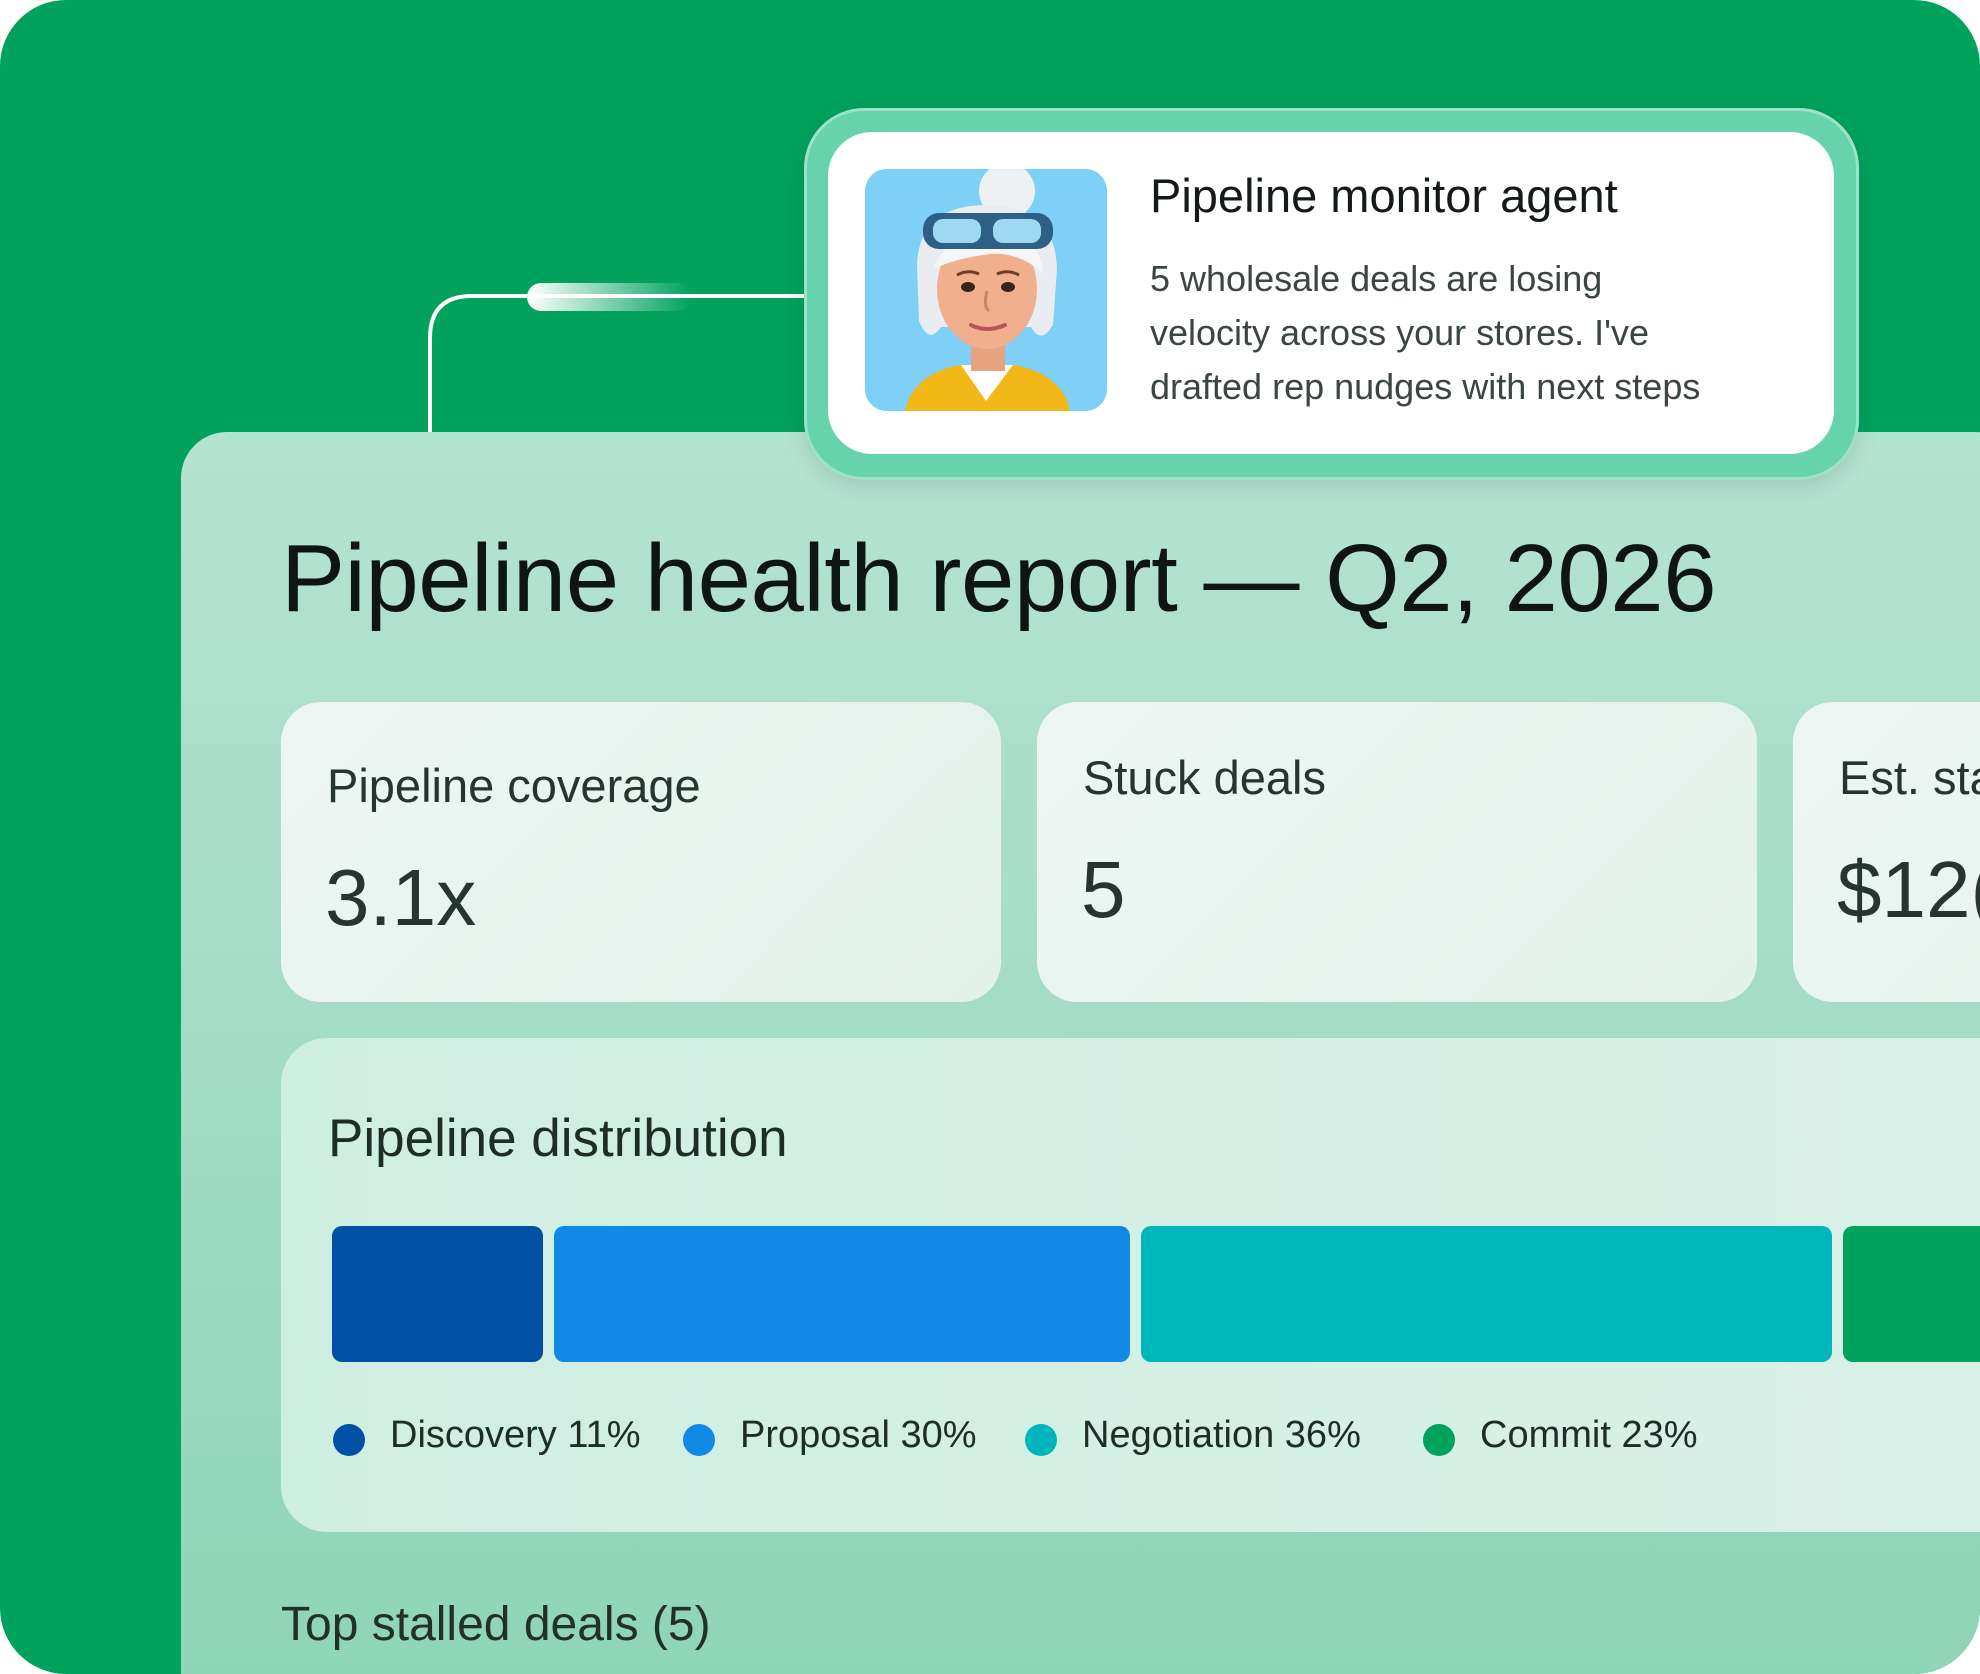  What do you see at coordinates (1397, 852) in the screenshot?
I see `metric-card-stuck-deals: Stuck deals 5` at bounding box center [1397, 852].